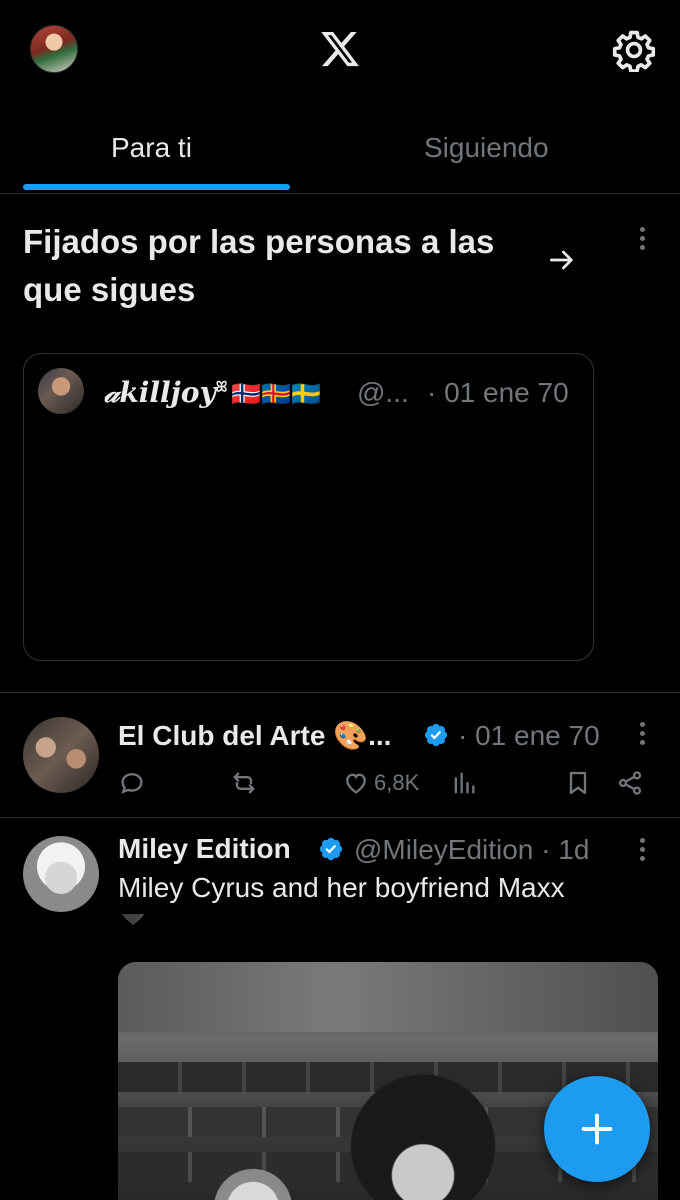 This screenshot has height=1200, width=680. What do you see at coordinates (54, 49) in the screenshot?
I see `profile-avatar` at bounding box center [54, 49].